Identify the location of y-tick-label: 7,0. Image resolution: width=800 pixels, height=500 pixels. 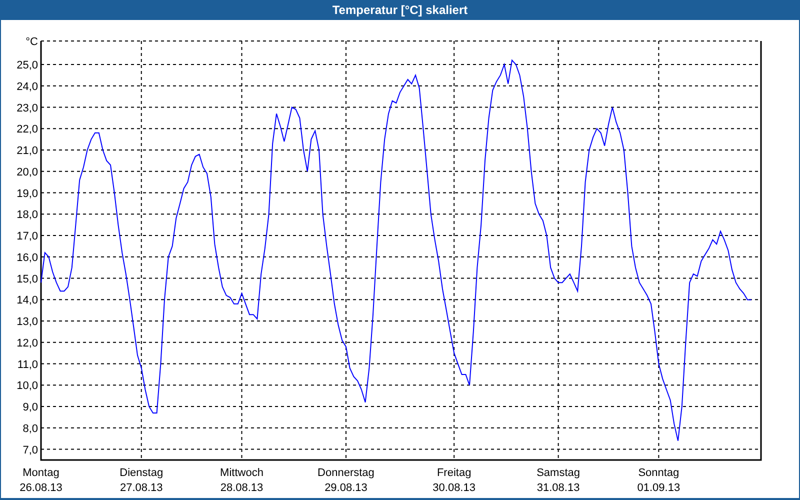
(30, 450).